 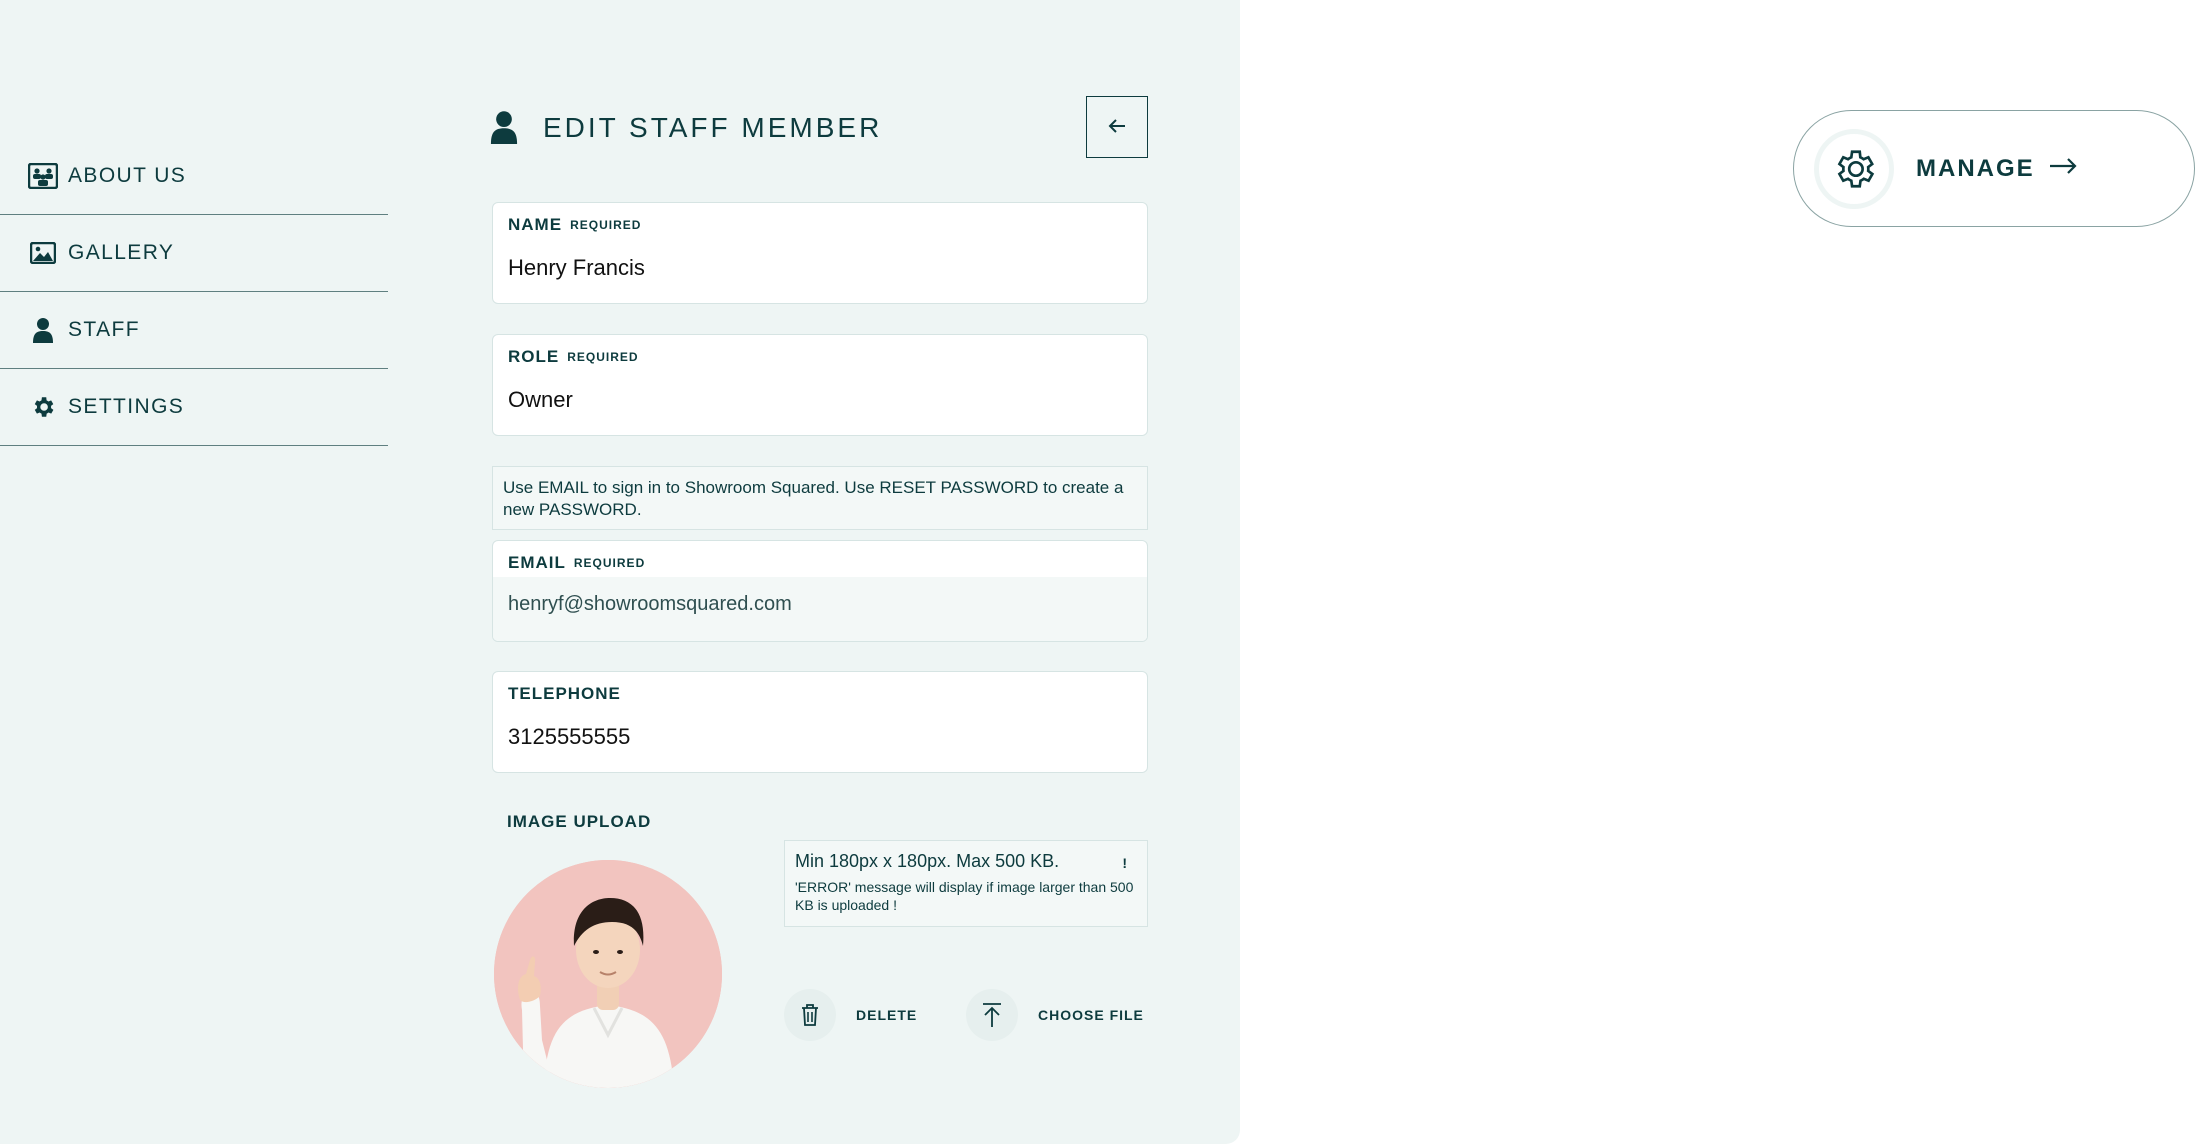 I want to click on manage-button: MANAGE, so click(x=1994, y=168).